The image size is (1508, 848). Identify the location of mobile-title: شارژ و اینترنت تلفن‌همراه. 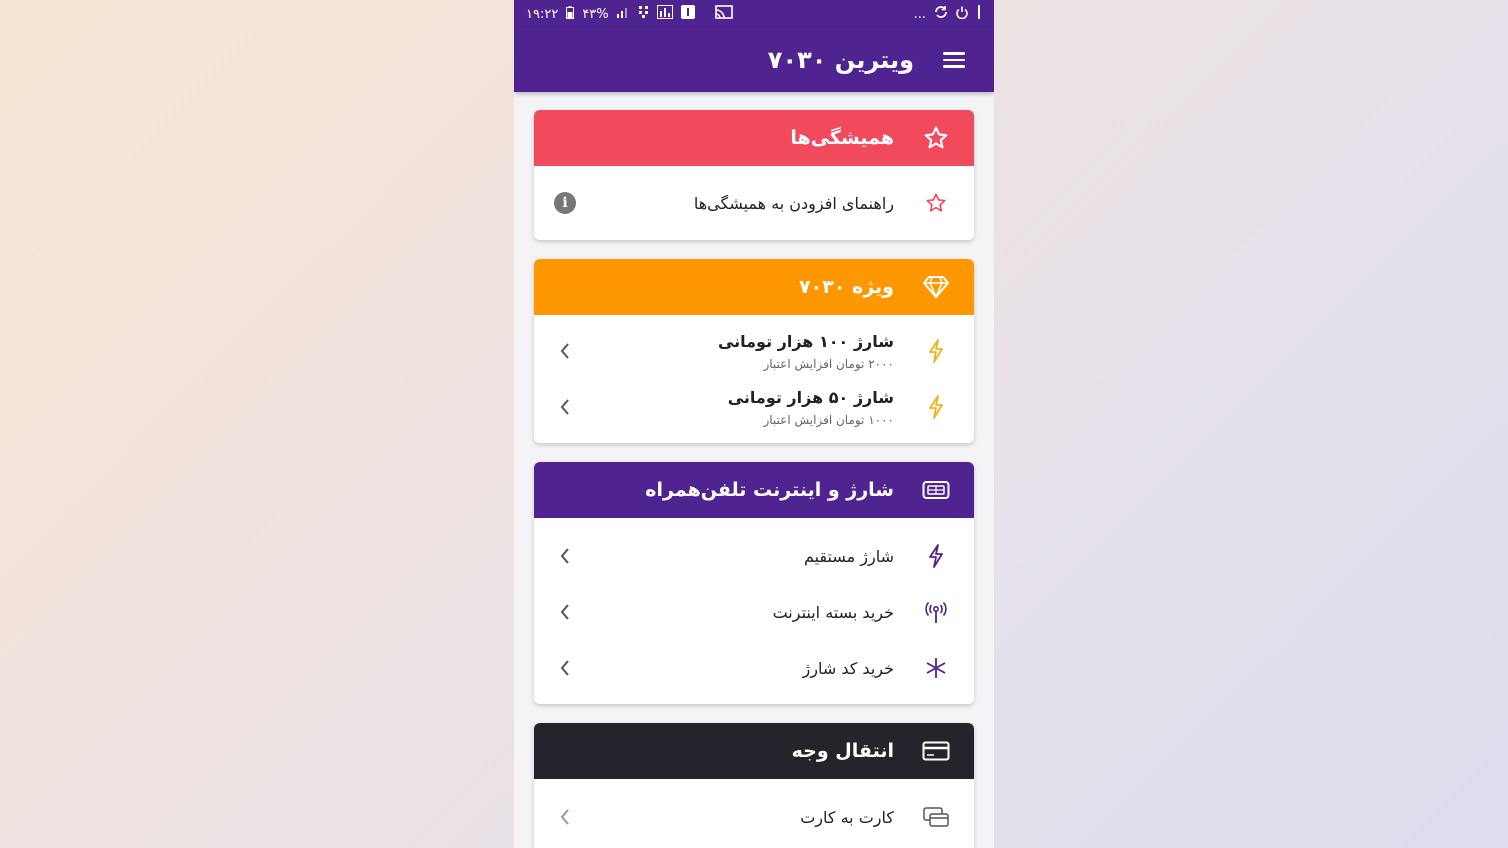
(769, 490).